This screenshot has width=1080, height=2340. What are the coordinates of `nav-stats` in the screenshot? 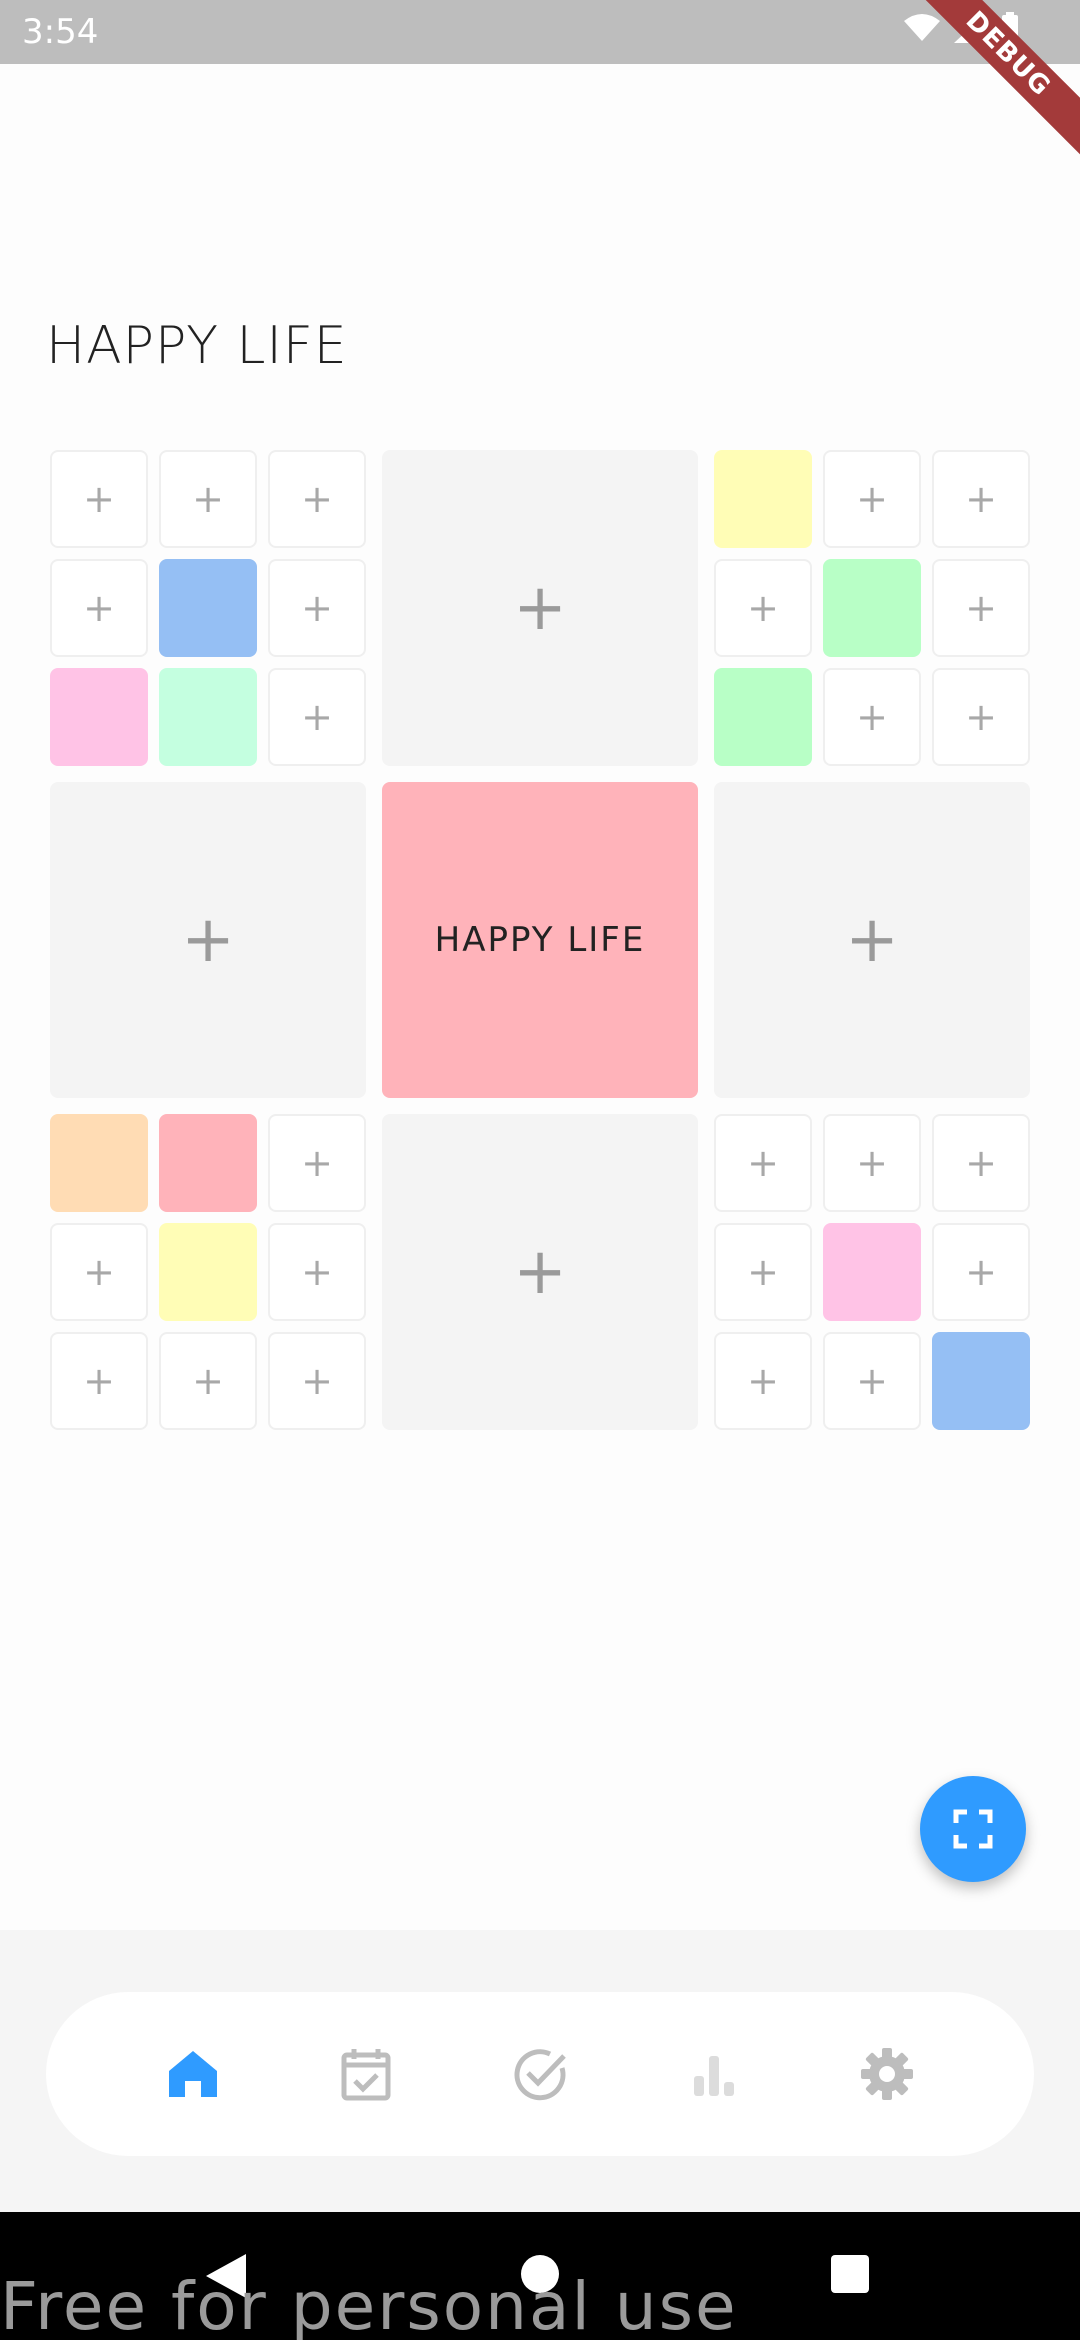 It's located at (714, 2074).